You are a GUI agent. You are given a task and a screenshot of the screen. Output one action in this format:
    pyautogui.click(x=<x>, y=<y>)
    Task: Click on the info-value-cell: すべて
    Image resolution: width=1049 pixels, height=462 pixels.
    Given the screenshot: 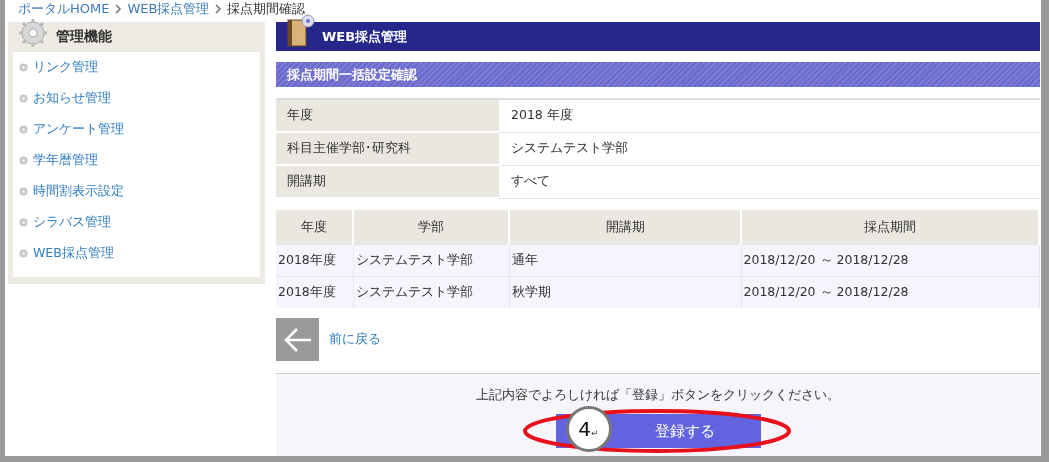 What is the action you would take?
    pyautogui.click(x=769, y=181)
    